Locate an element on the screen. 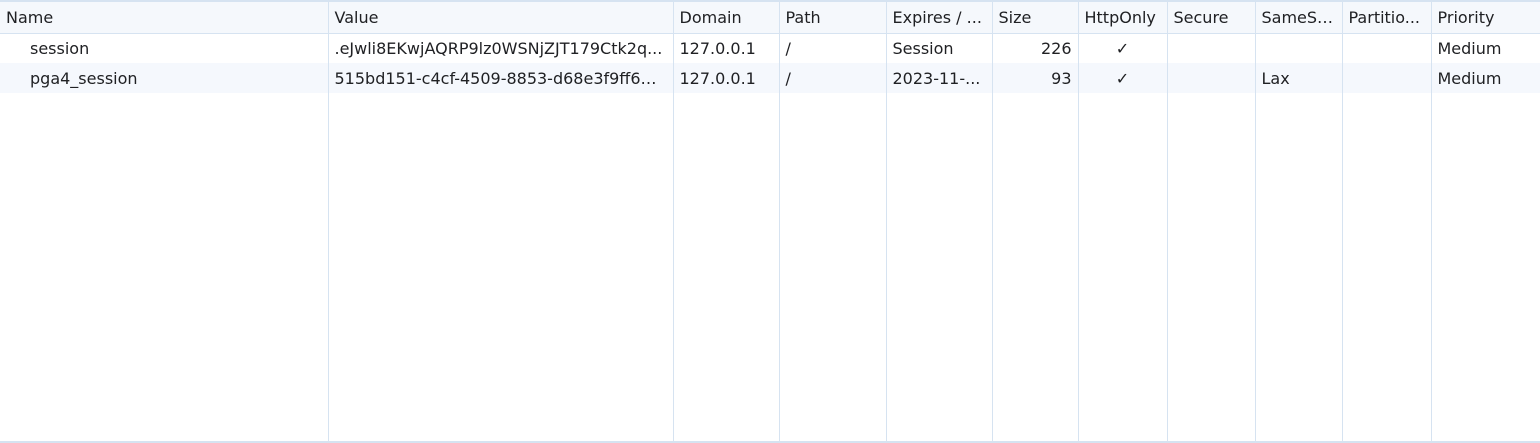 The width and height of the screenshot is (1540, 443). column-header-domain: Domain is located at coordinates (725, 18).